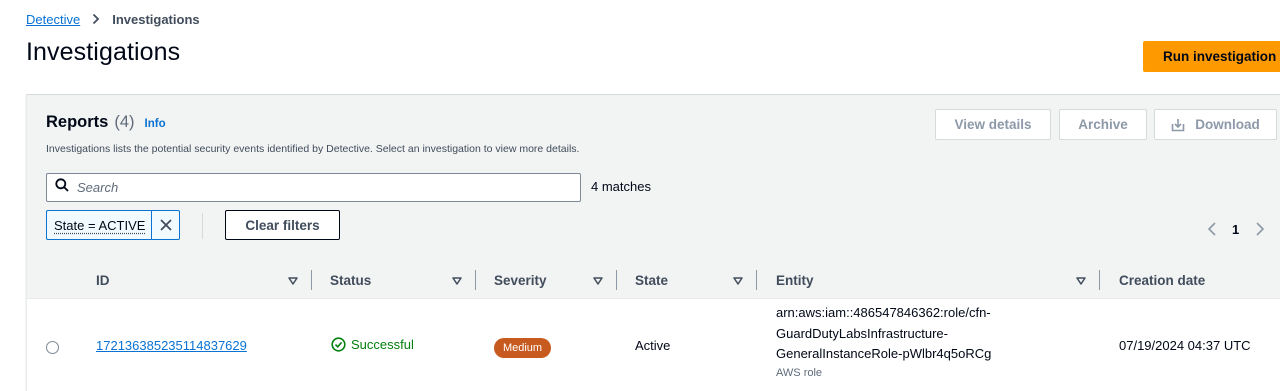  I want to click on breadcrumb-link-detective: Detective, so click(53, 19).